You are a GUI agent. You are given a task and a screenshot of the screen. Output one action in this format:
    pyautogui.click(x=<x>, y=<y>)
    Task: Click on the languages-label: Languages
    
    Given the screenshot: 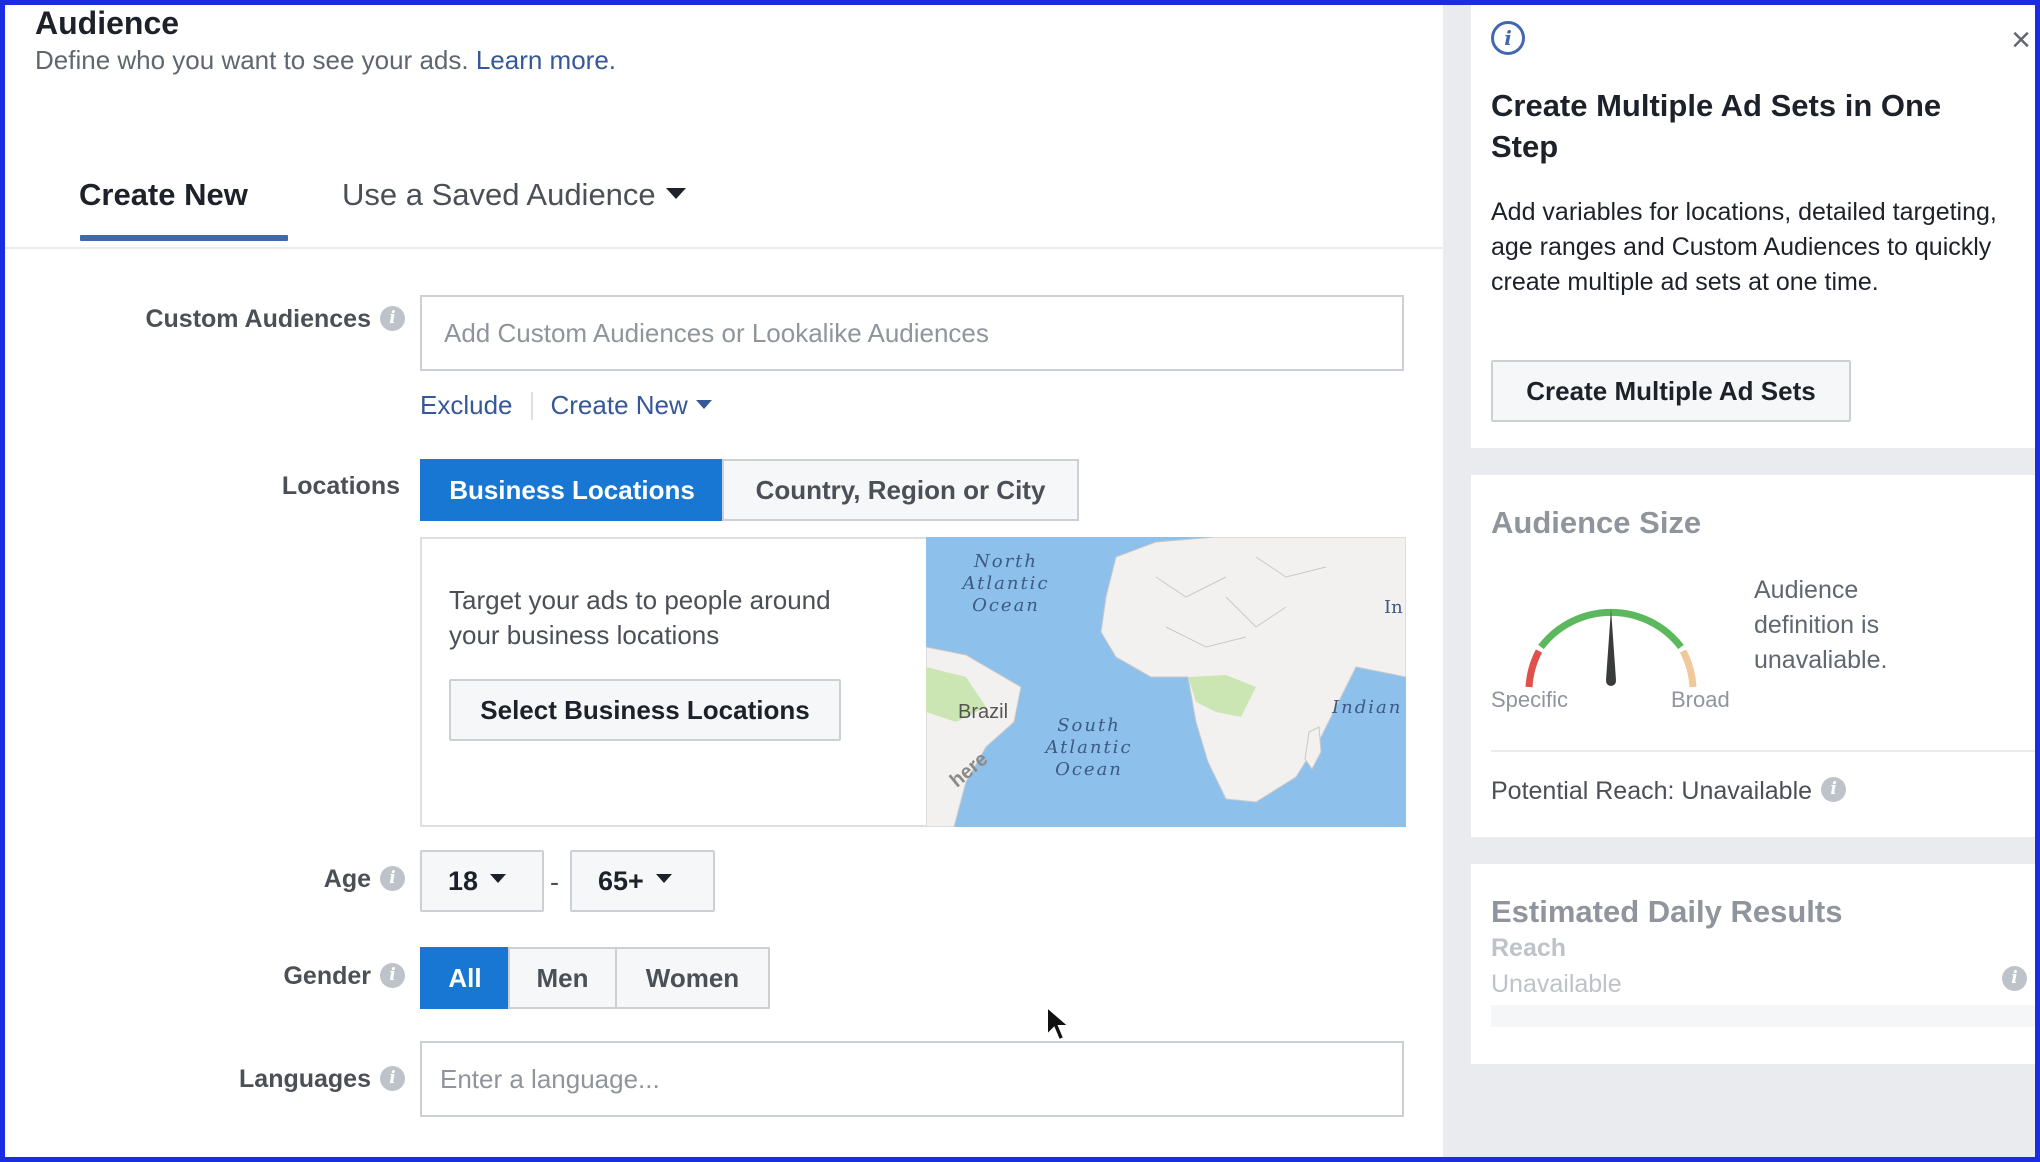 What is the action you would take?
    pyautogui.click(x=305, y=1079)
    